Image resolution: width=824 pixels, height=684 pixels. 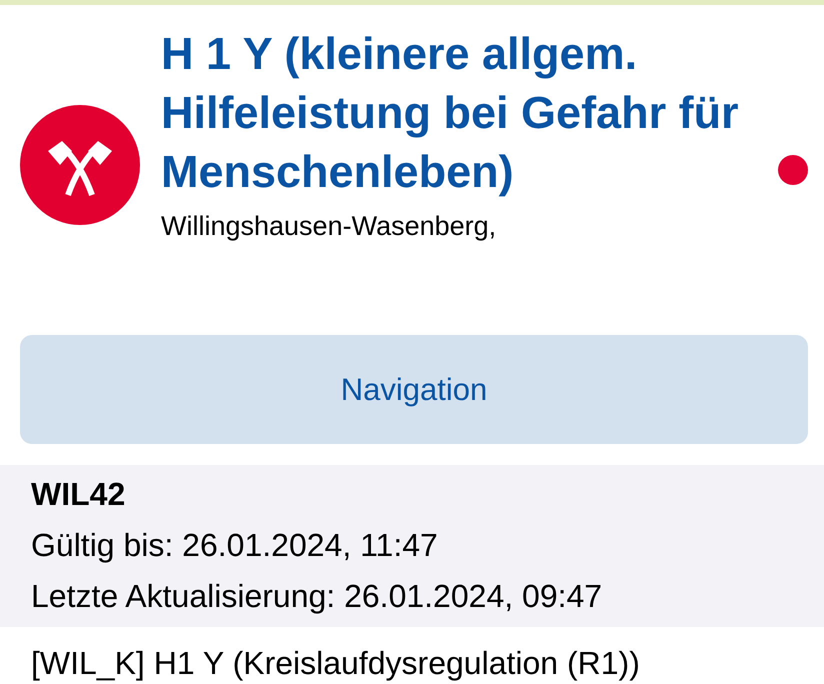 I want to click on crossed-axes-icon, so click(x=80, y=165).